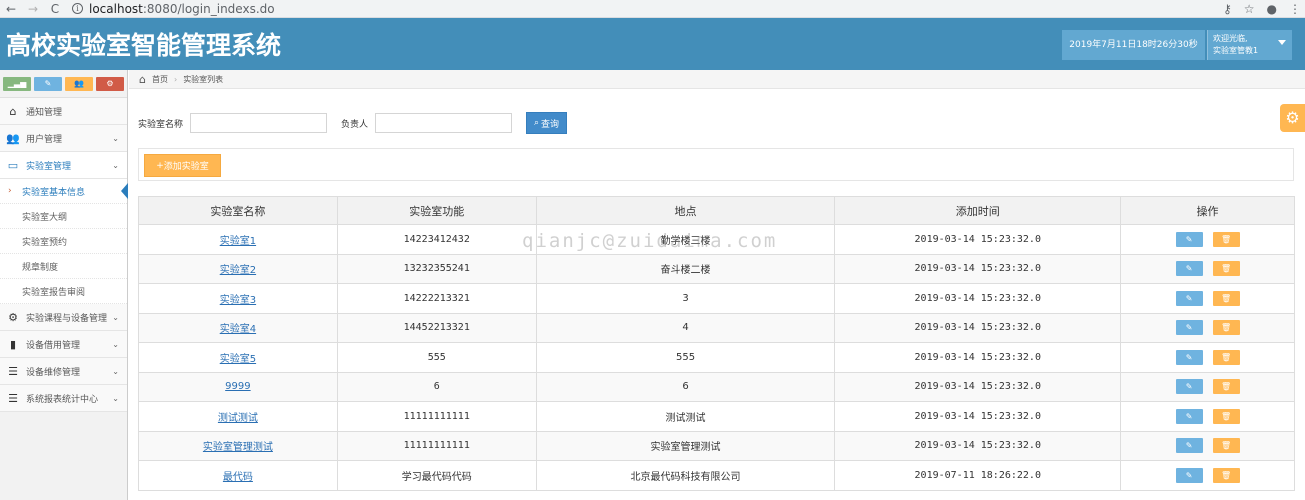  I want to click on column-header: 实验室功能, so click(436, 210).